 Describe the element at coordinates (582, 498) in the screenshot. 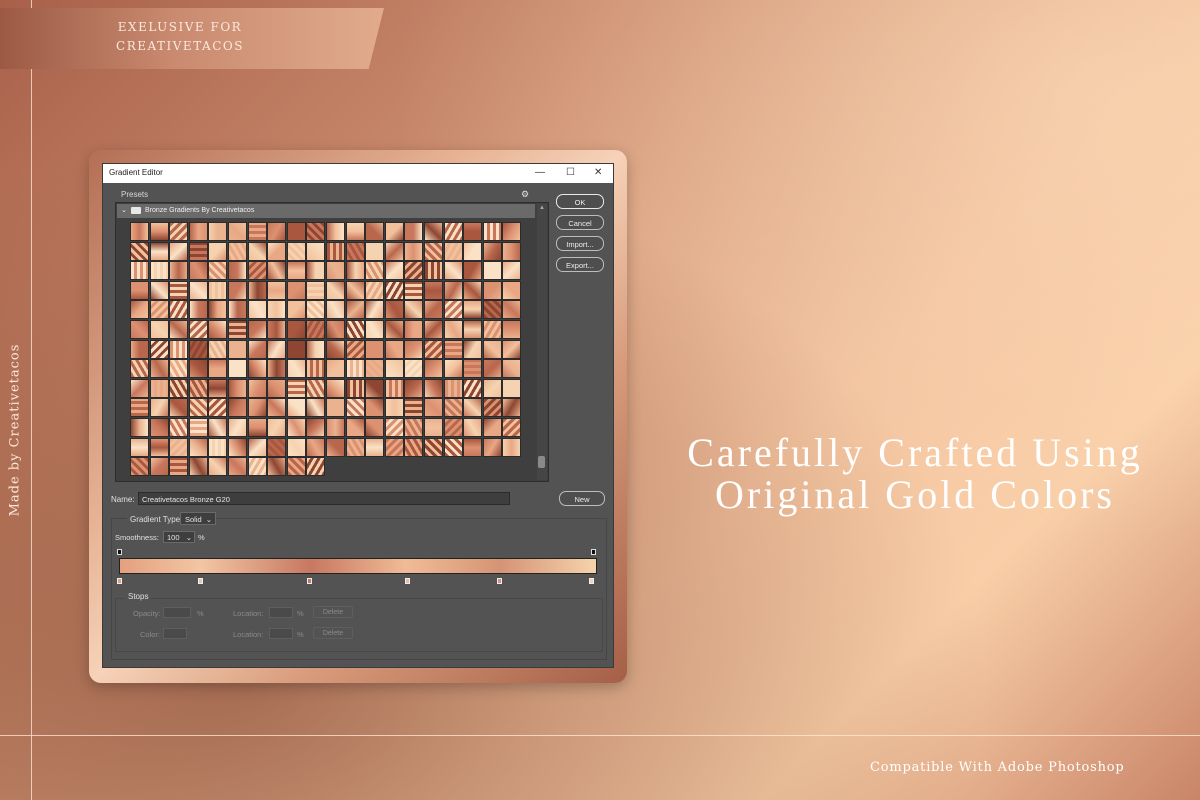

I see `new-button: New` at that location.